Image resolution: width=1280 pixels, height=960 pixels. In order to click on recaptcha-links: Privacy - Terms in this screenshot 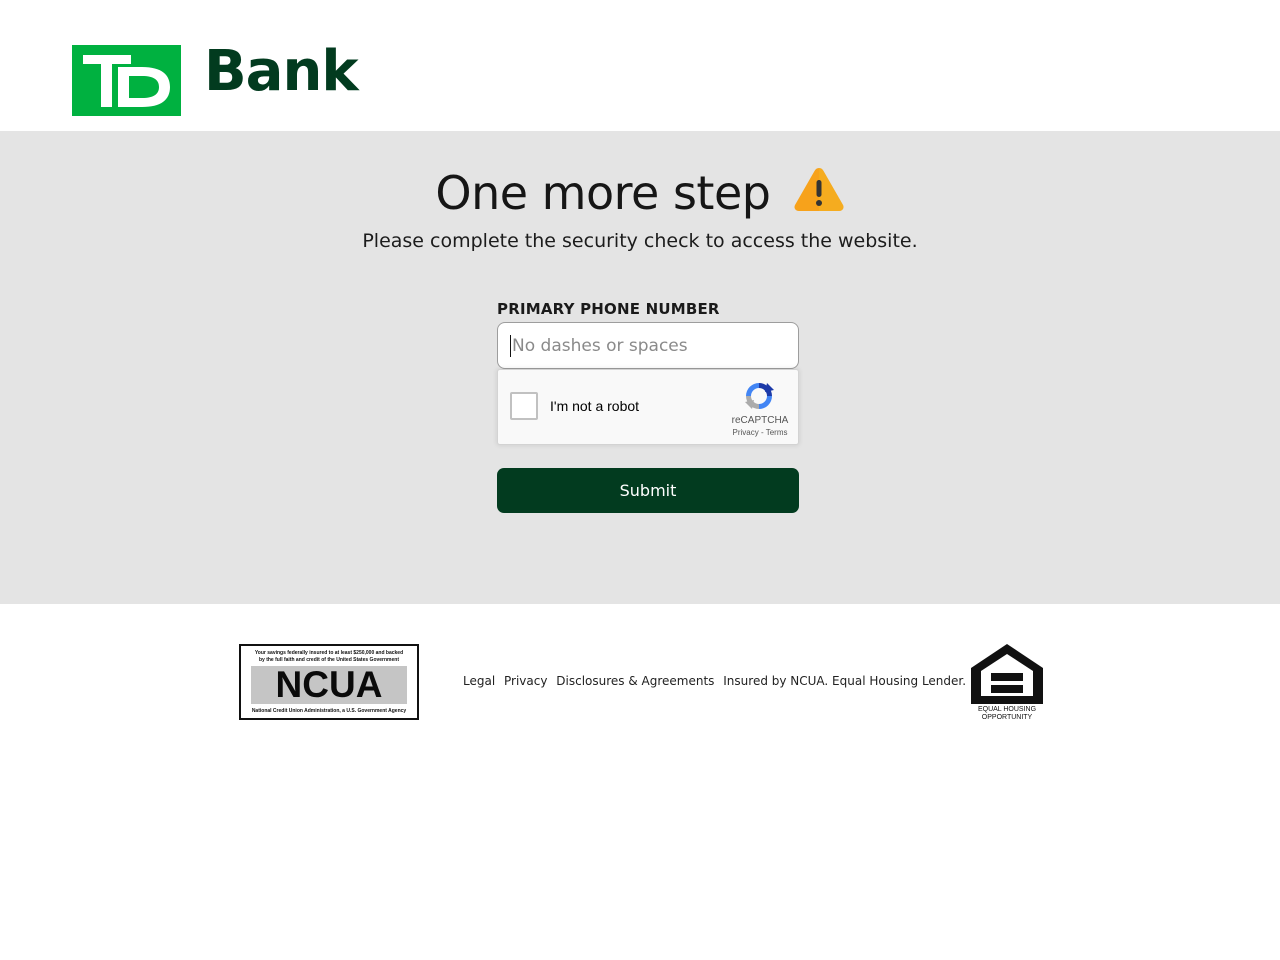, I will do `click(760, 432)`.